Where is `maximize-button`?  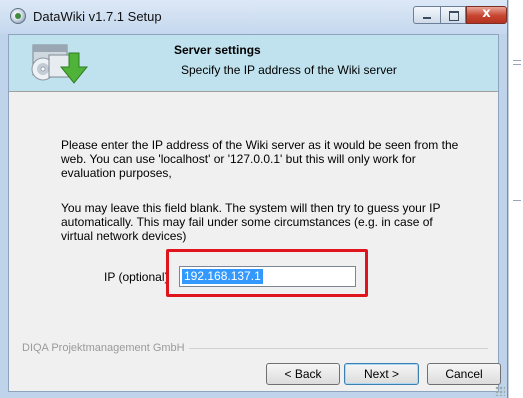 maximize-button is located at coordinates (453, 15).